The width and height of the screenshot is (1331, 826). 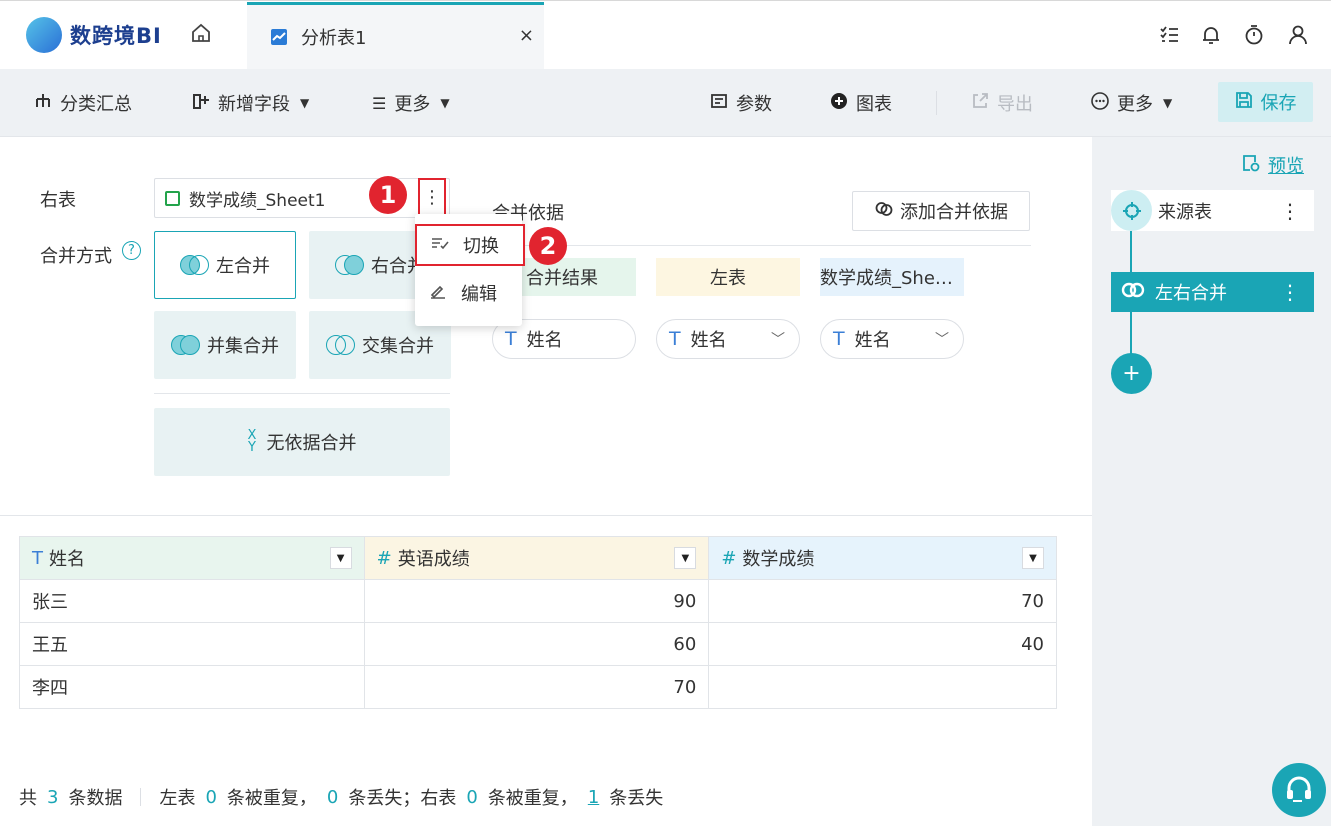 I want to click on help-icon: ?, so click(x=131, y=250).